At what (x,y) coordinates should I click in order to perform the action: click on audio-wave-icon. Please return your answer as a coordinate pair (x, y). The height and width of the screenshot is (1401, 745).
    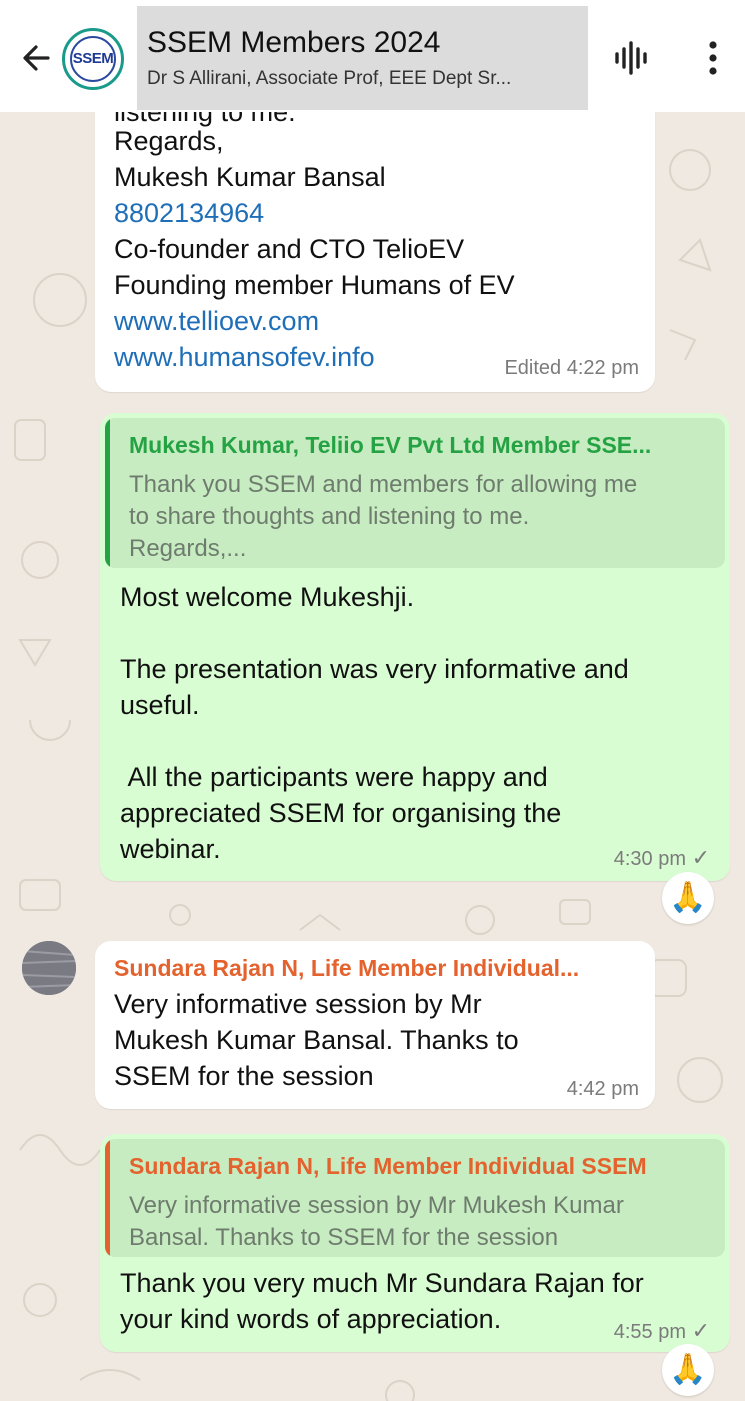
    Looking at the image, I should click on (632, 58).